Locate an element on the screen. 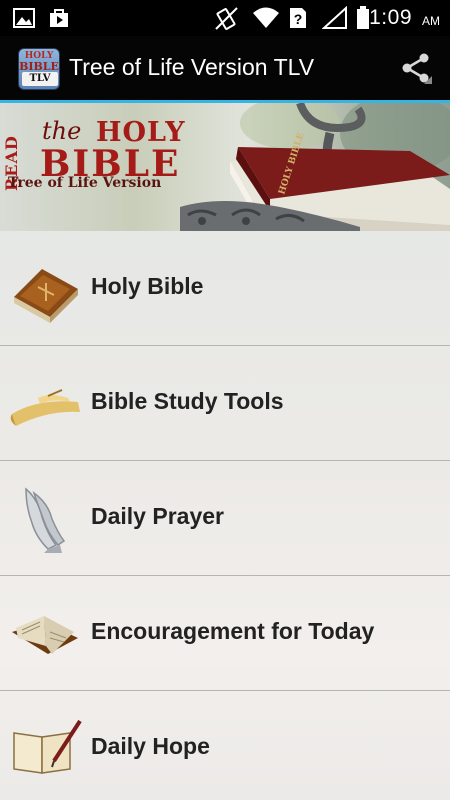  menu-item-label: Holy Bible is located at coordinates (147, 286).